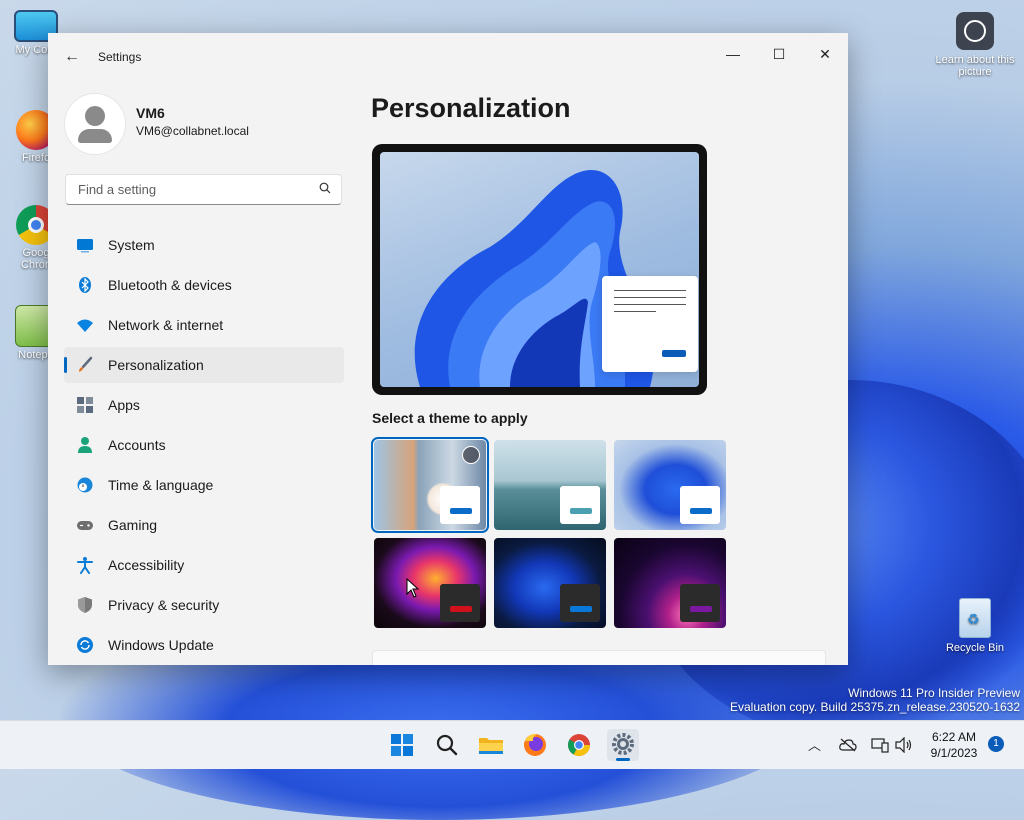 The width and height of the screenshot is (1024, 820). I want to click on sidebar-item-label: Time & language, so click(161, 485).